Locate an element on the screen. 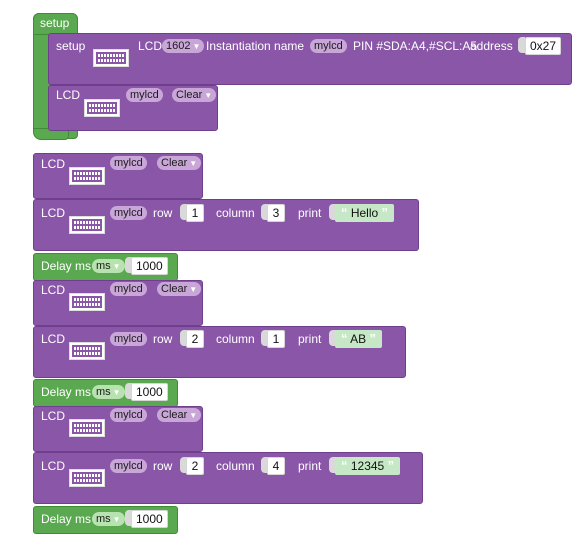 The image size is (588, 547). pin-label: PIN #SDA:A4,#SCL:A5 is located at coordinates (415, 46).